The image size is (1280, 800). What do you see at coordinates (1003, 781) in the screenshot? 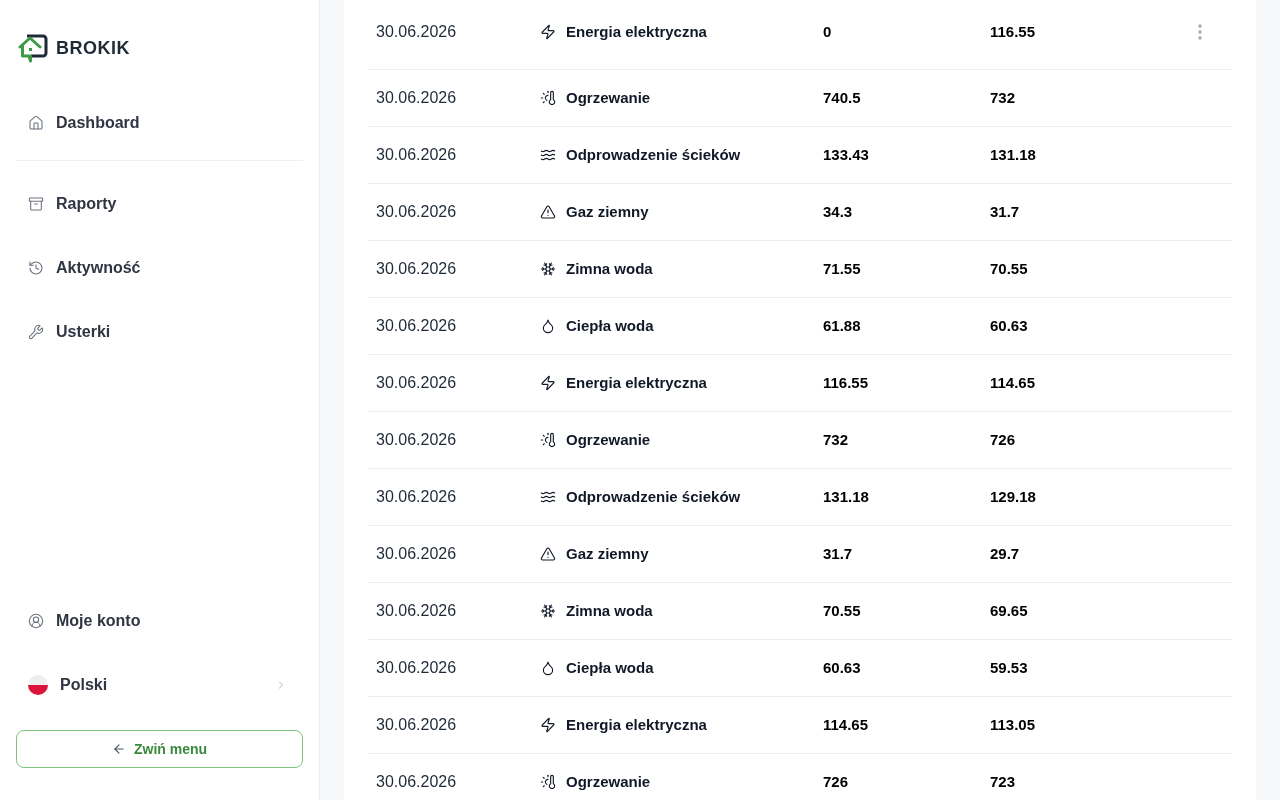
I see `reading-value: 723` at bounding box center [1003, 781].